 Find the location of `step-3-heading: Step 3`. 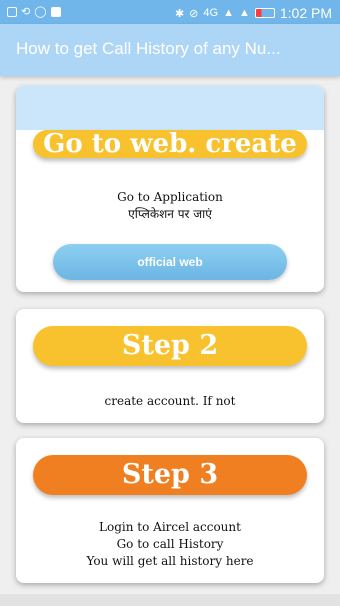

step-3-heading: Step 3 is located at coordinates (170, 475).